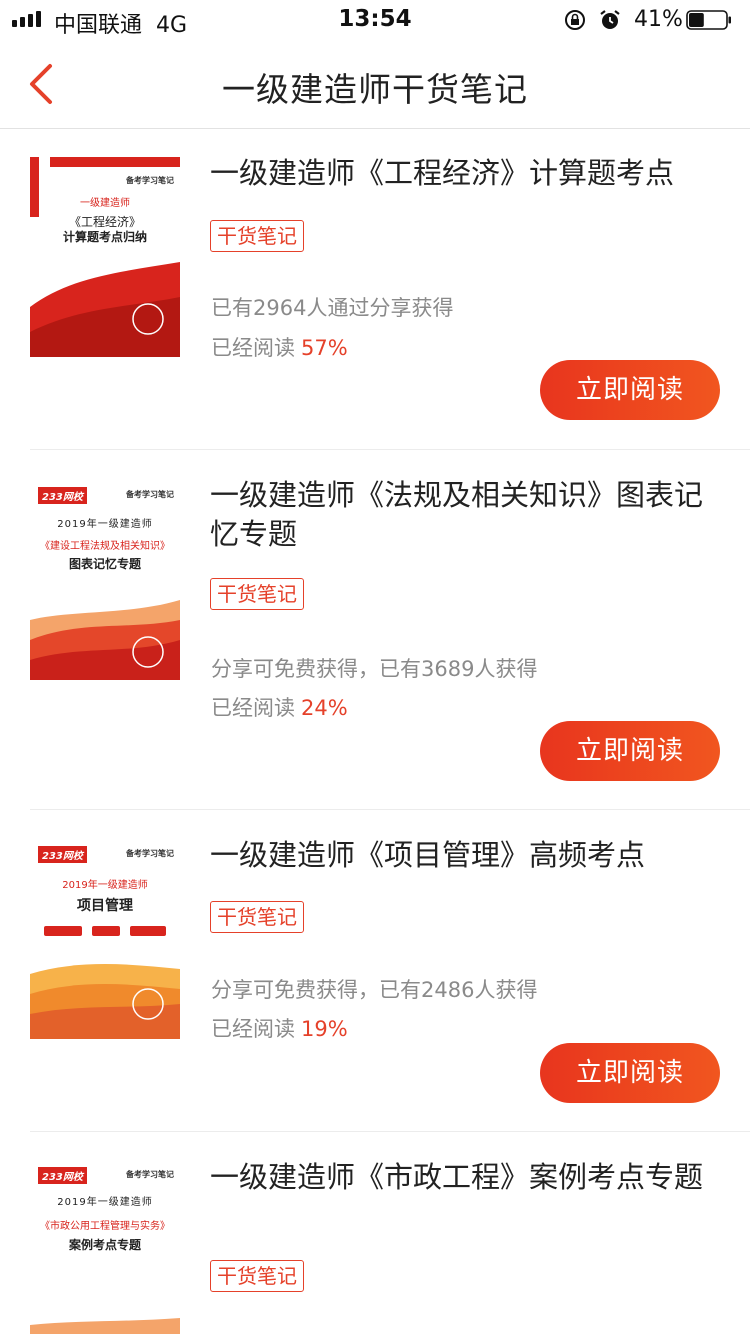 This screenshot has height=1334, width=750. I want to click on read-percent: 57%, so click(324, 348).